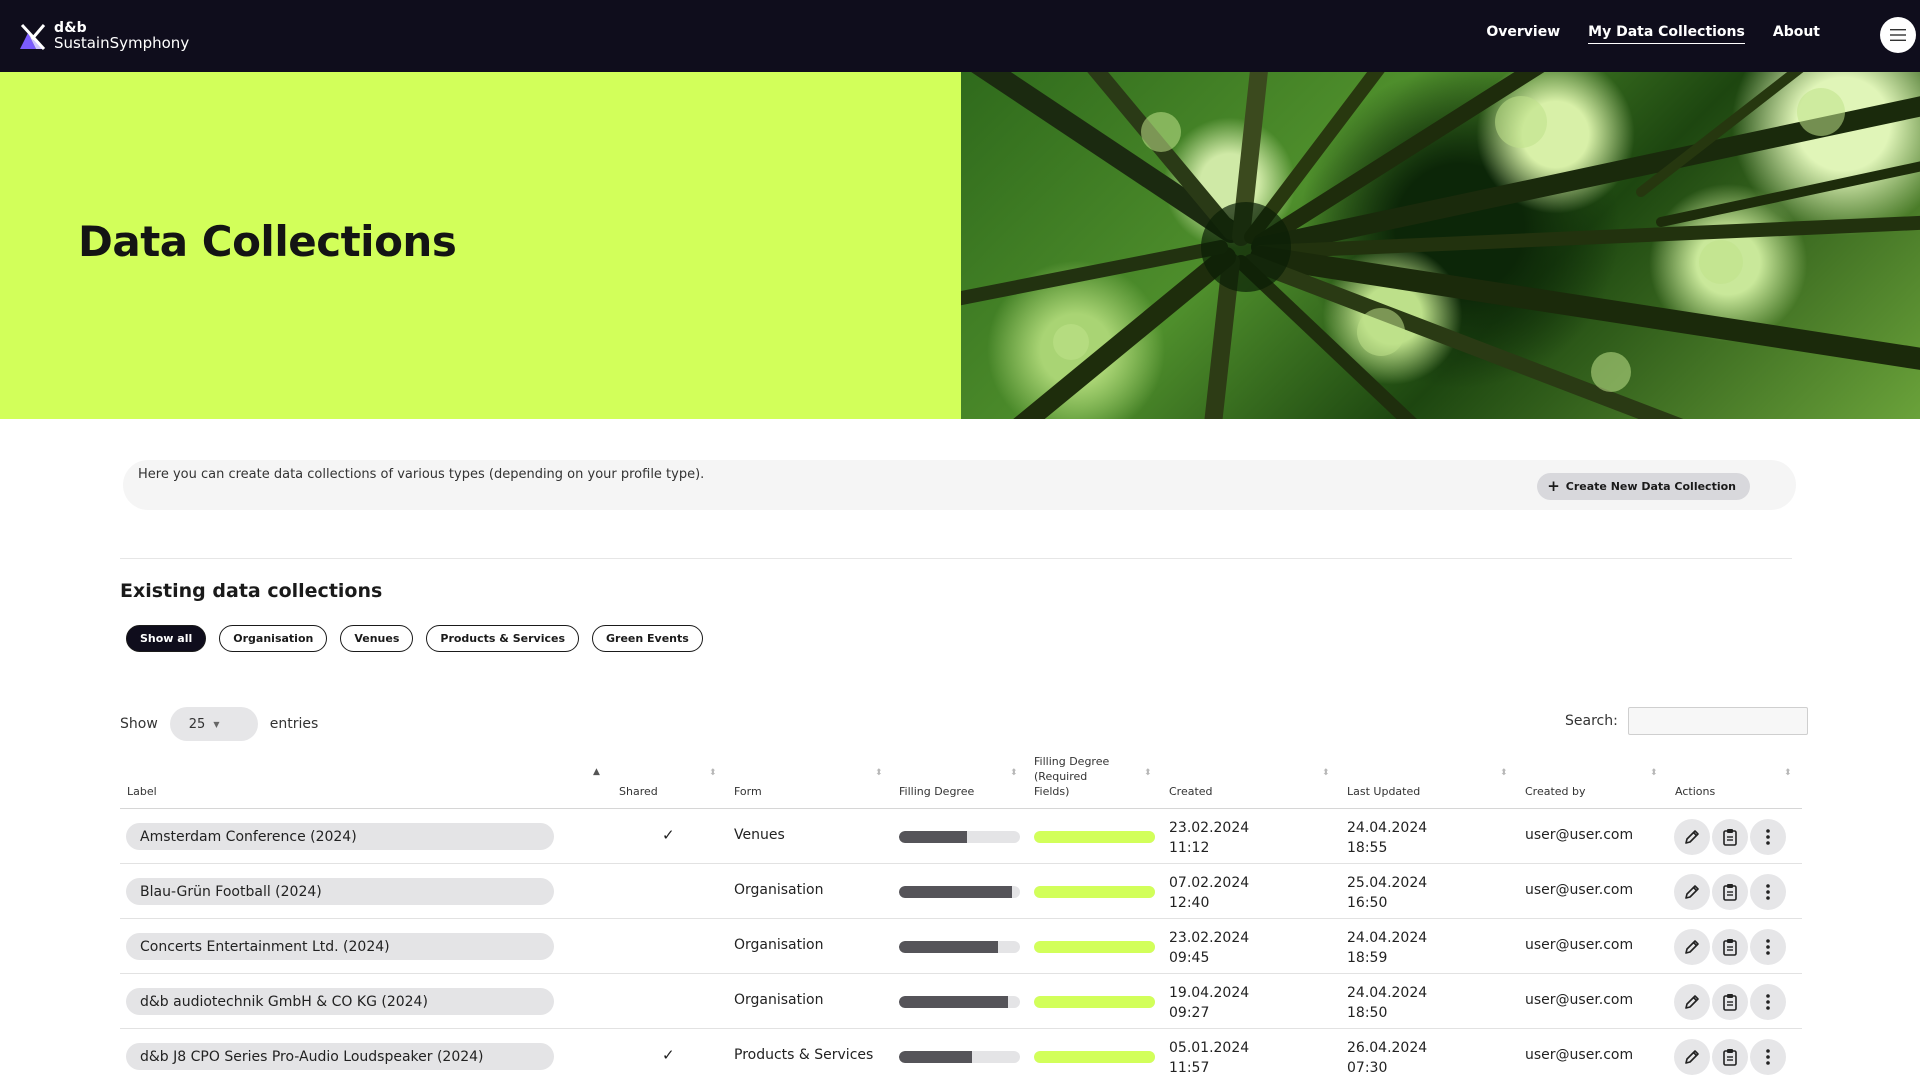 The height and width of the screenshot is (1080, 1920). I want to click on filter-green-events: Green Events, so click(647, 638).